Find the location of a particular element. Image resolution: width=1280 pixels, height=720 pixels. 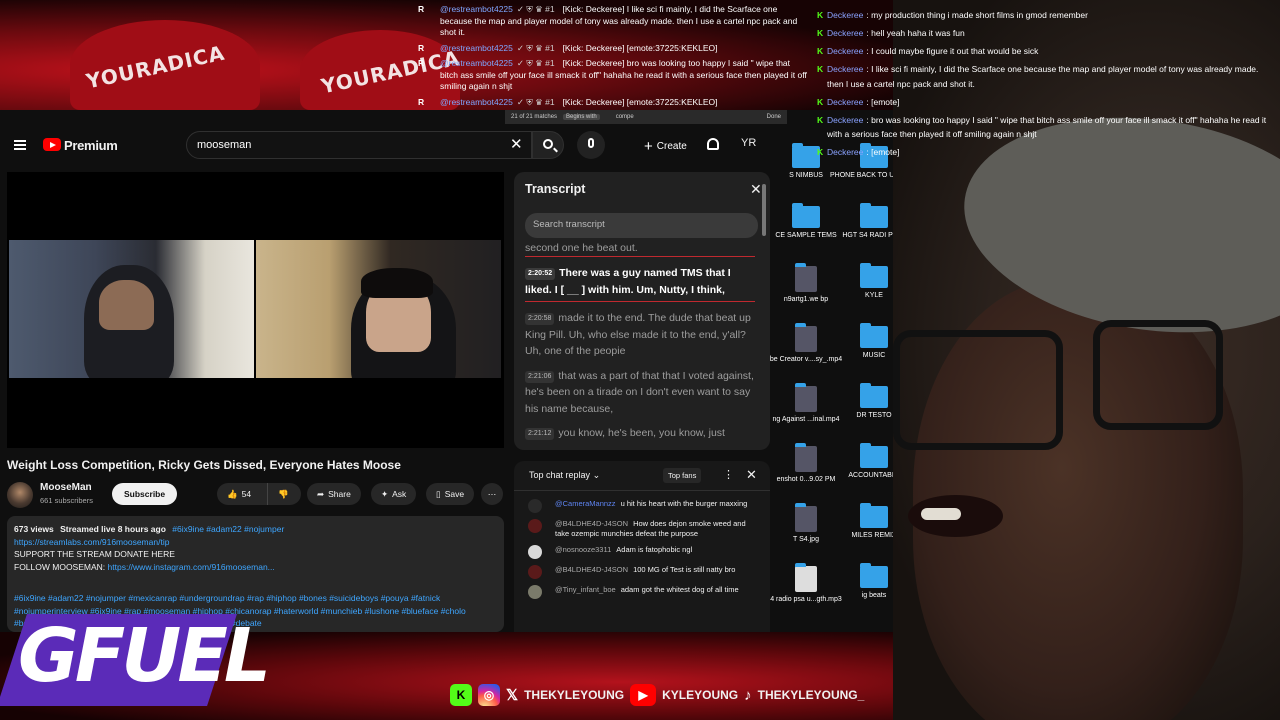

share-button: ➦ Share is located at coordinates (334, 494).